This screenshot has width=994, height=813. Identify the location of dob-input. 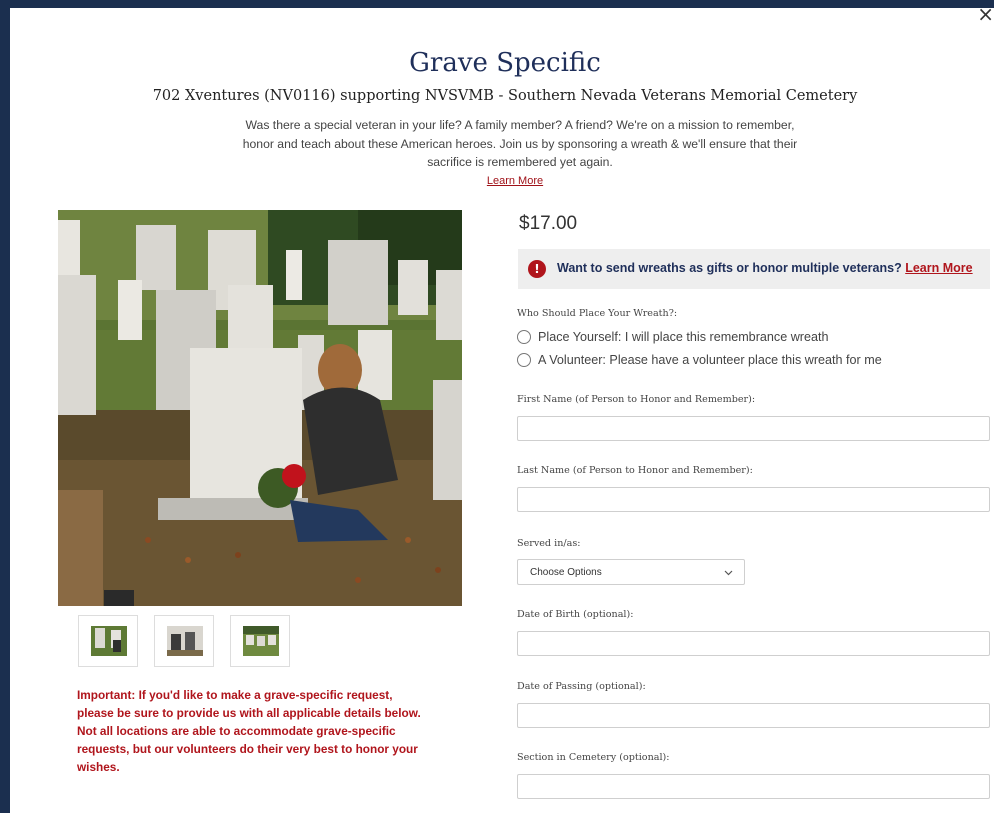
(753, 643).